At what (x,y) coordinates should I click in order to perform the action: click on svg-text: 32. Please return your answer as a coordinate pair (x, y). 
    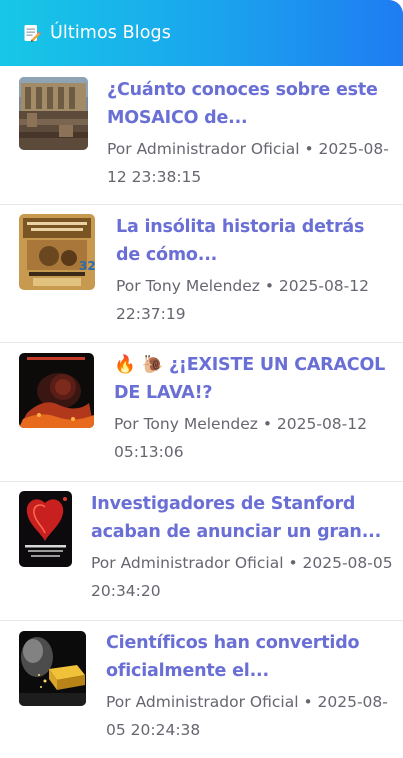
    Looking at the image, I should click on (87, 266).